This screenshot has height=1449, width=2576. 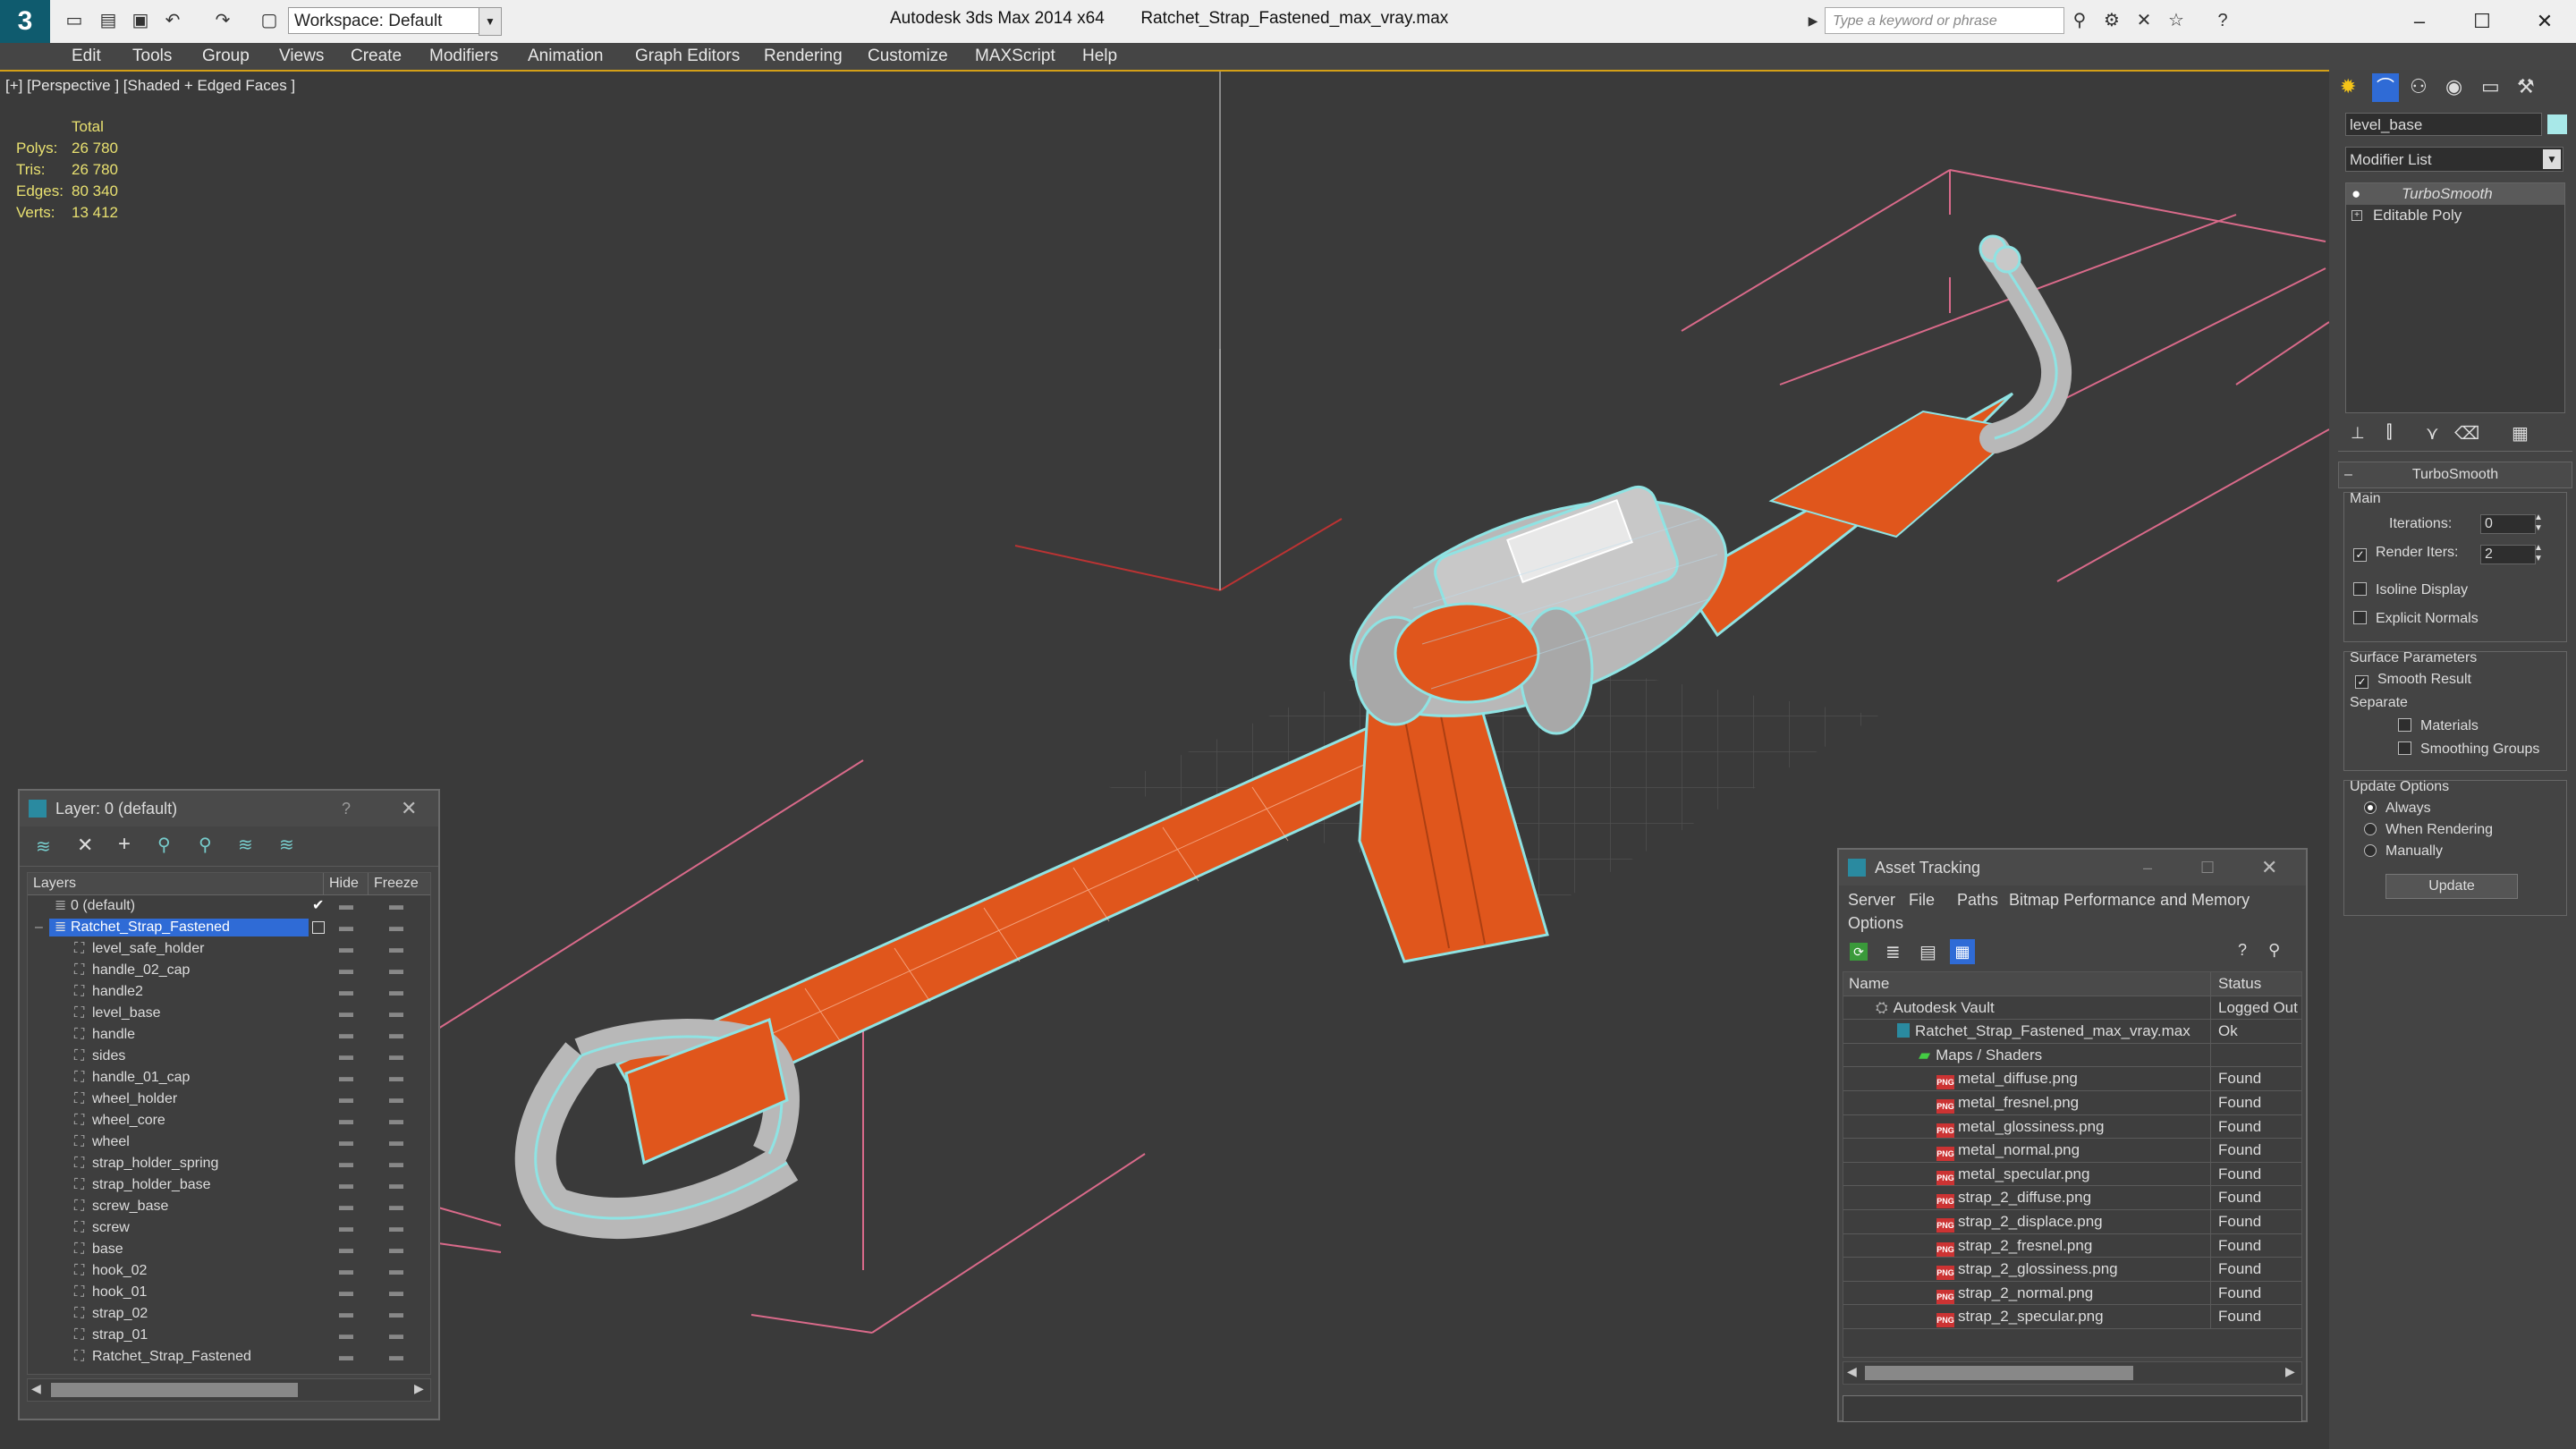 What do you see at coordinates (1999, 1373) in the screenshot?
I see `scroll-thumb` at bounding box center [1999, 1373].